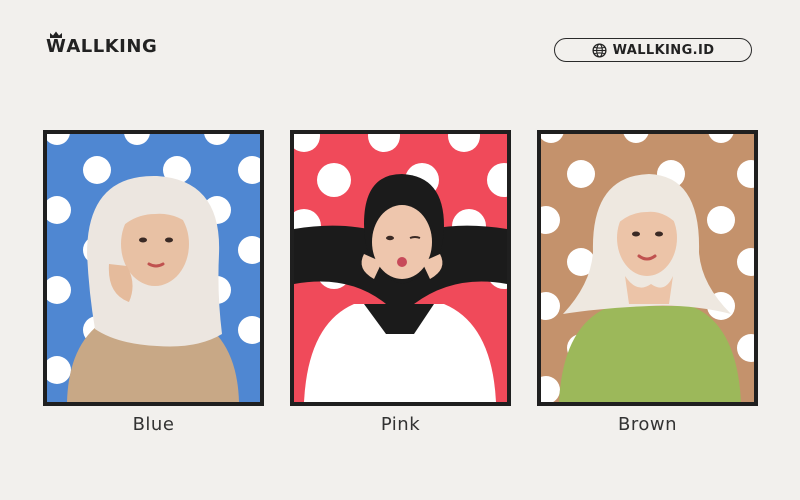 The width and height of the screenshot is (800, 500). I want to click on caption-brown: Brown, so click(647, 424).